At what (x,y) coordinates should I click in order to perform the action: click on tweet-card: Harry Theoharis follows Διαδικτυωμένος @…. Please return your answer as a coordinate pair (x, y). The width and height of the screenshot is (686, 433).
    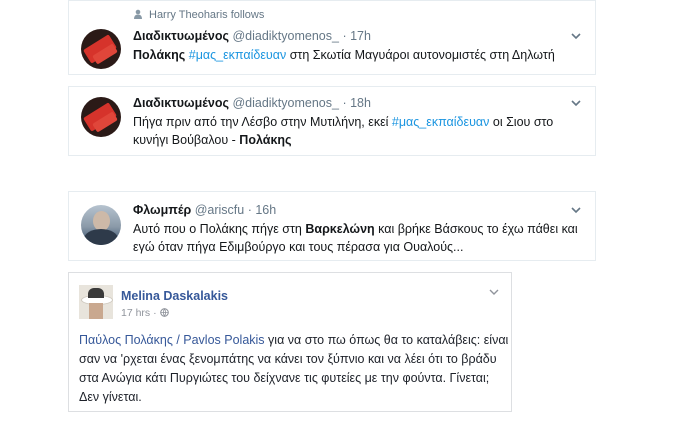
    Looking at the image, I should click on (332, 37).